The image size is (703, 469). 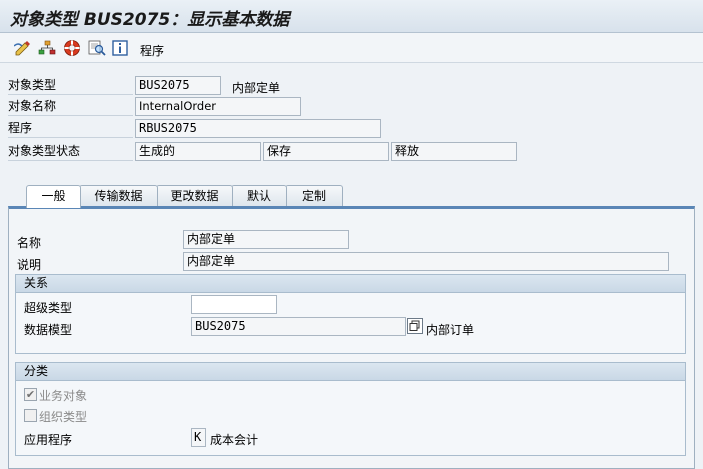 What do you see at coordinates (29, 243) in the screenshot?
I see `name-label: 名称` at bounding box center [29, 243].